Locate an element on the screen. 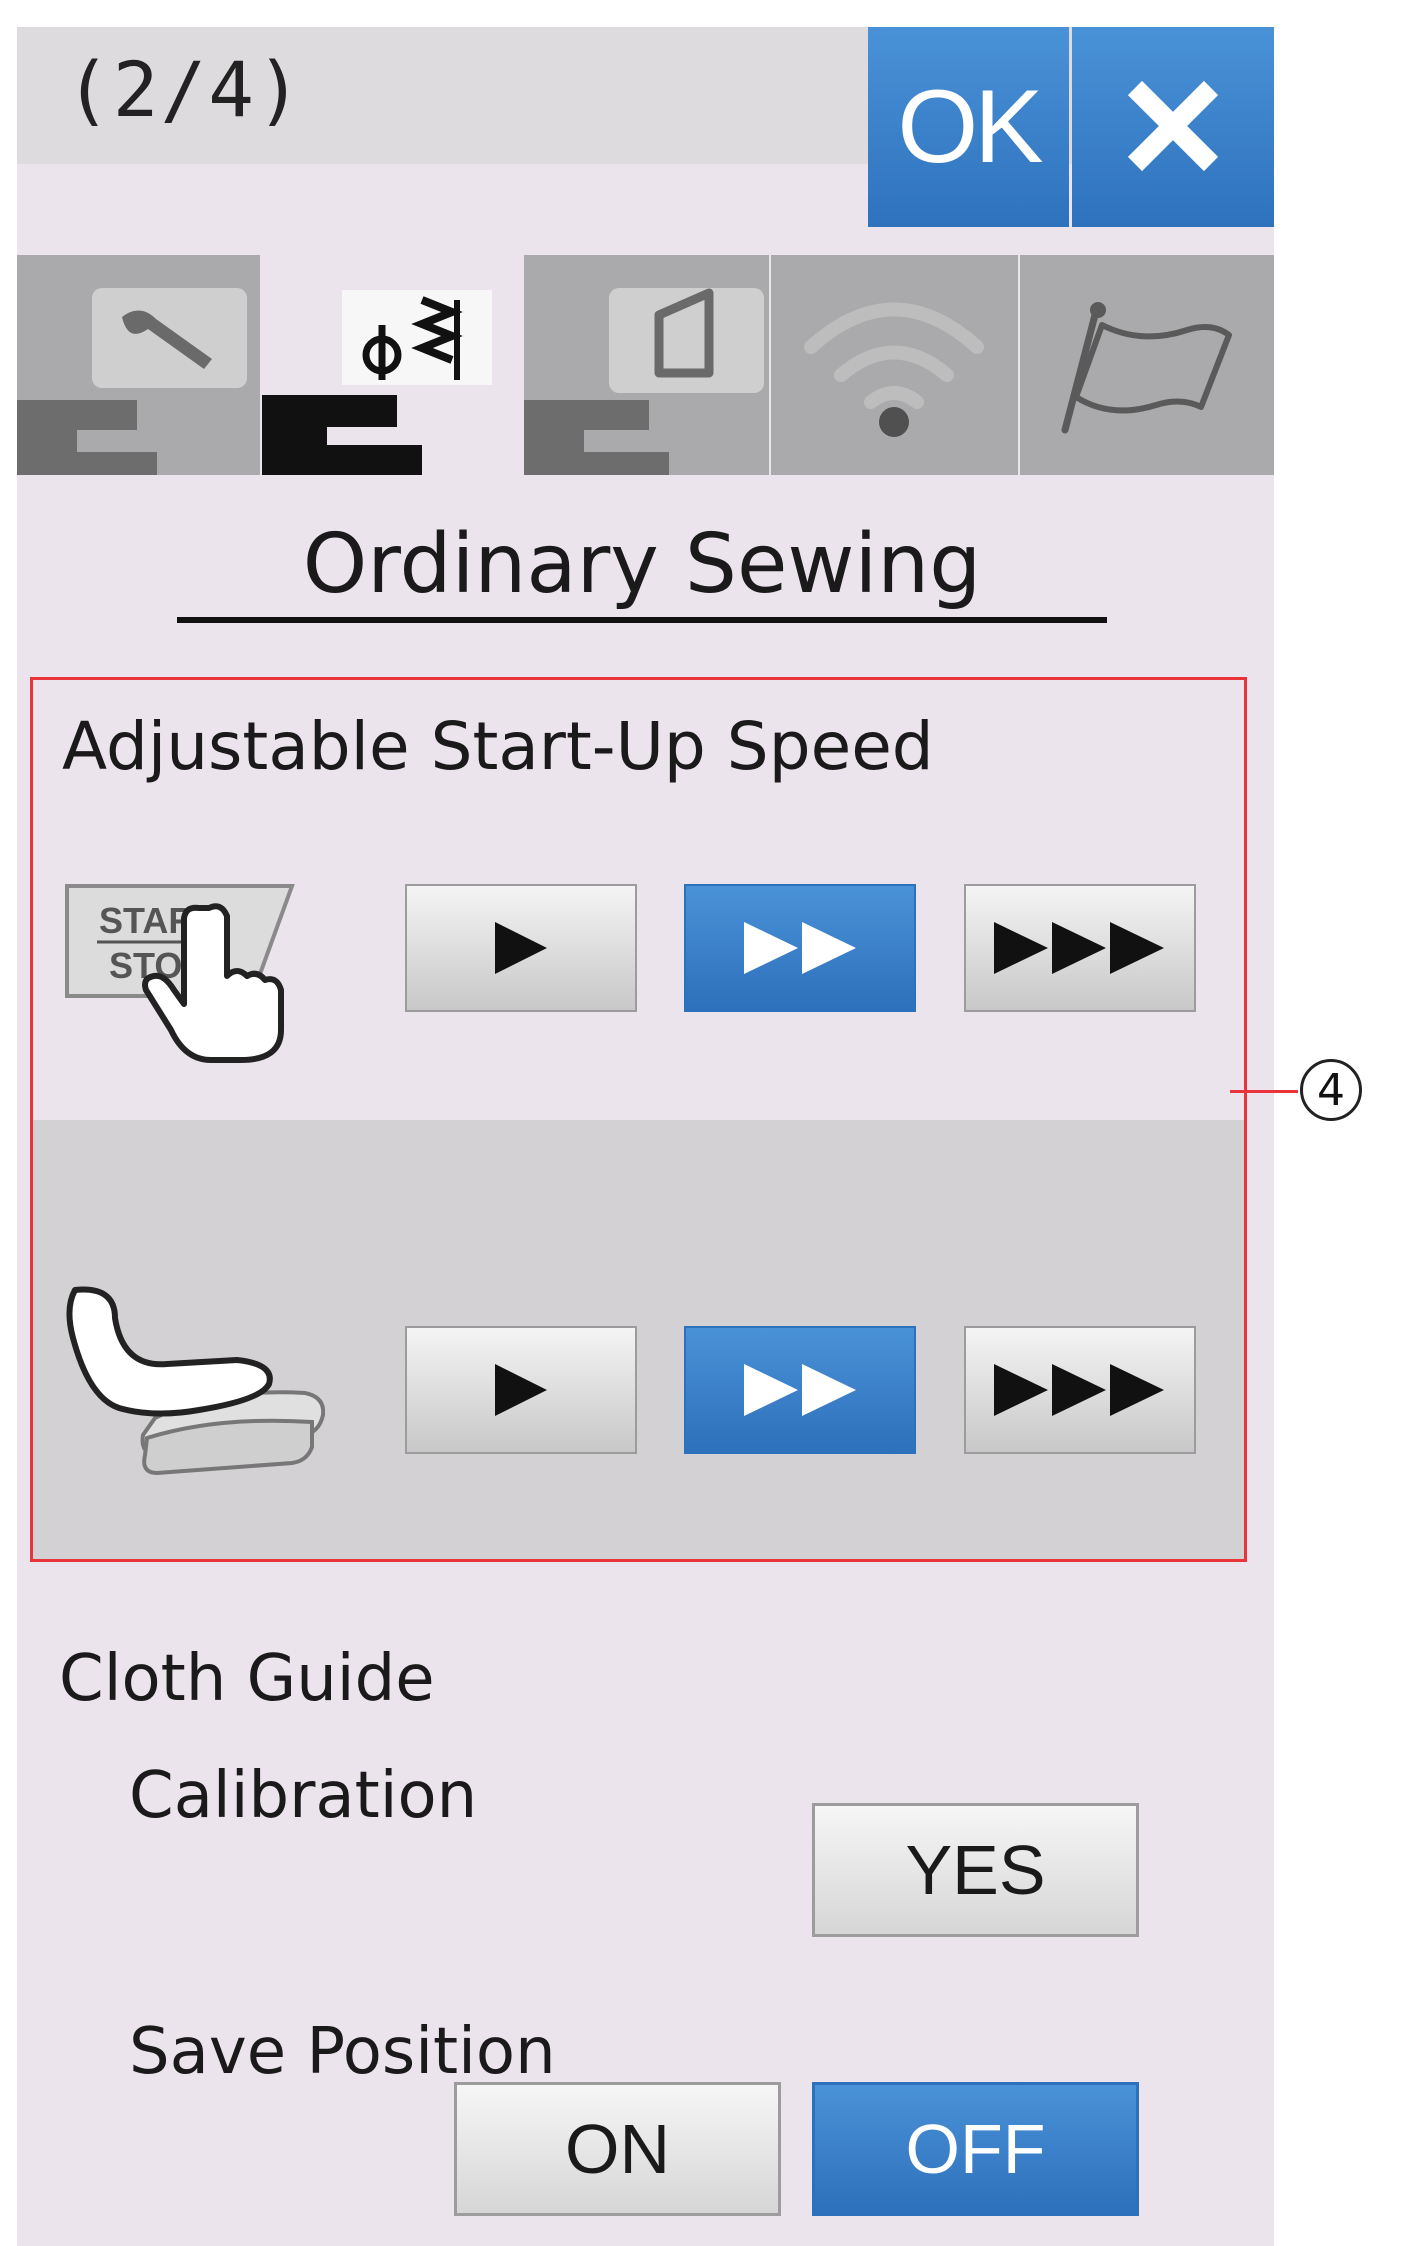  foot-control-icon is located at coordinates (190, 1380).